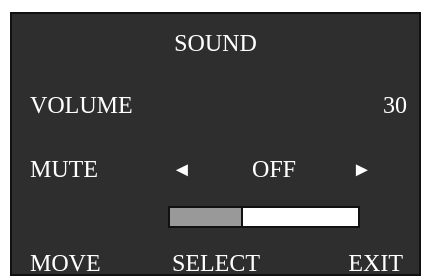  What do you see at coordinates (264, 217) in the screenshot?
I see `volume-level-bar` at bounding box center [264, 217].